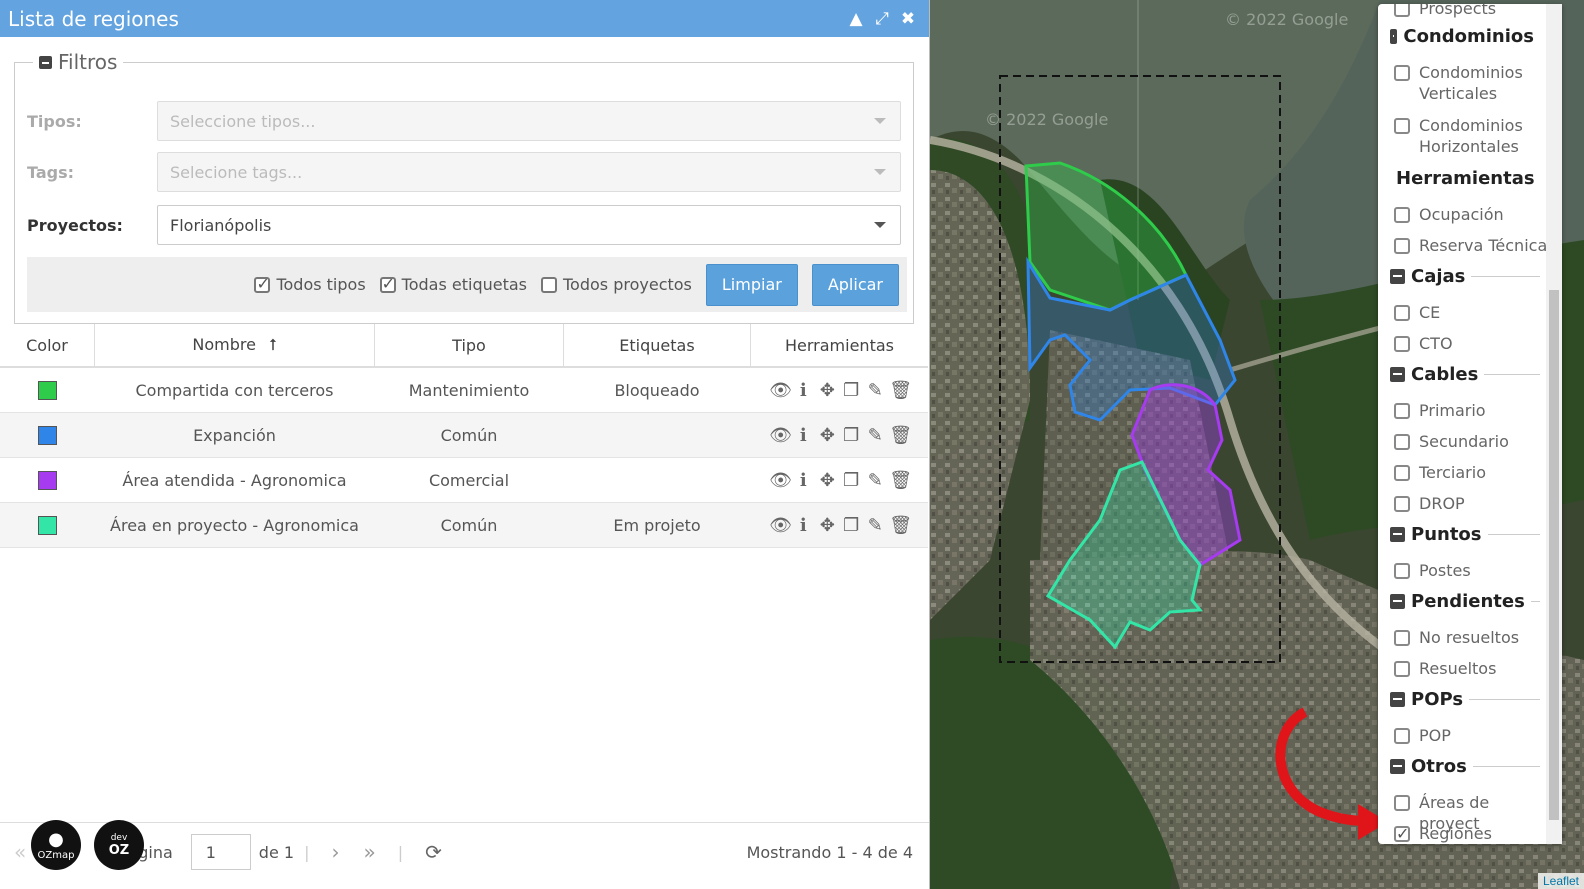 The width and height of the screenshot is (1584, 889). I want to click on layer-item: CE, so click(1474, 312).